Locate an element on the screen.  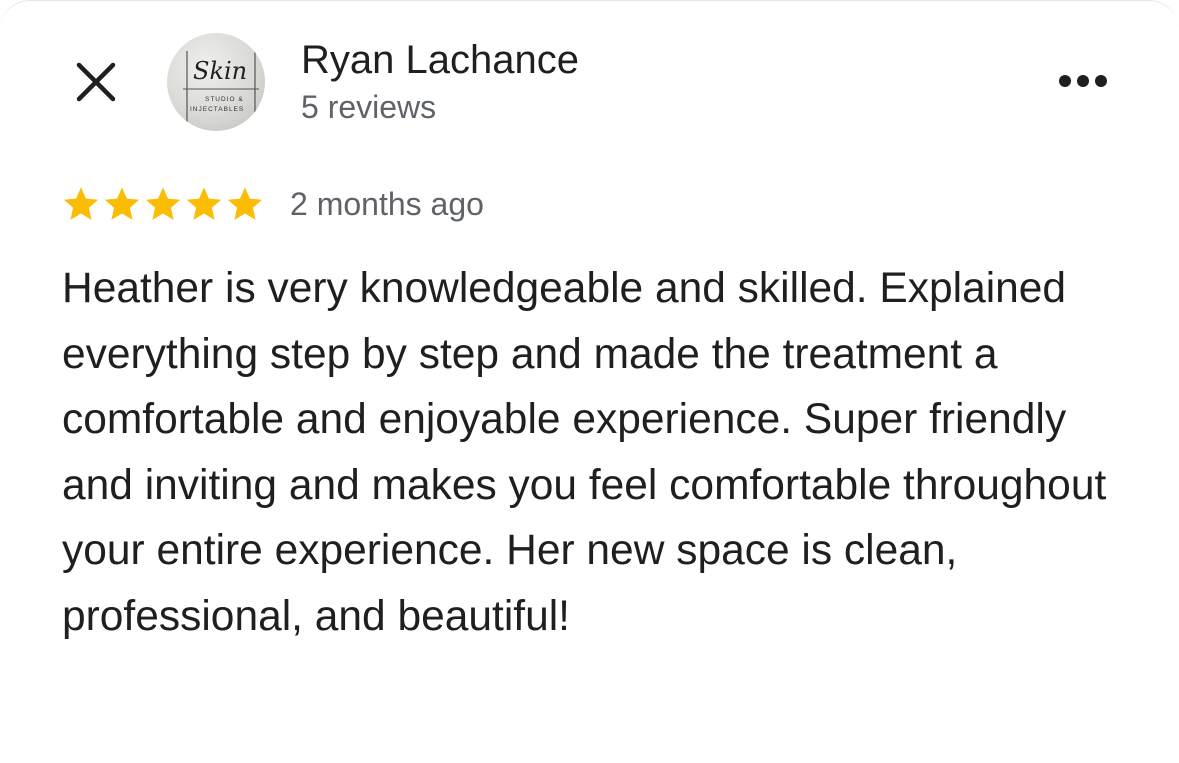
avatar-logo: Skin STUDIO & INJECTABLES is located at coordinates (221, 84).